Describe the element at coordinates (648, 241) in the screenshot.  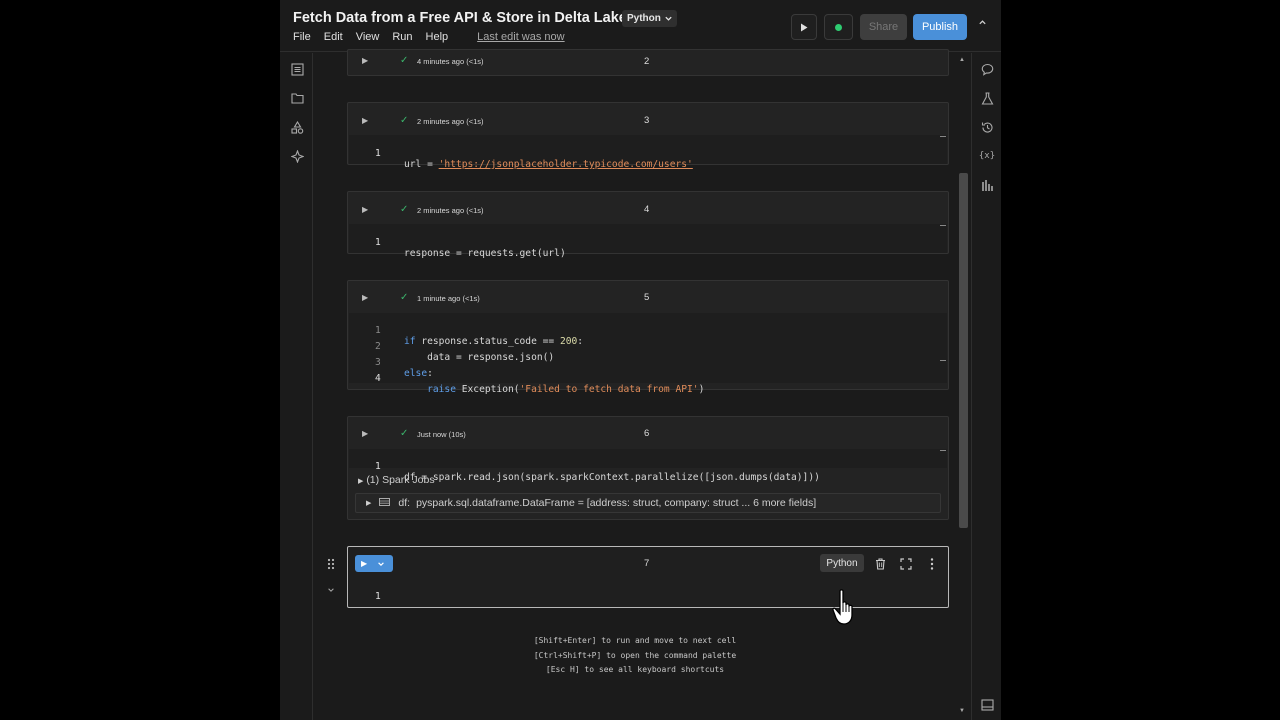
I see `code-editor: 1 response = requests.get(url)` at that location.